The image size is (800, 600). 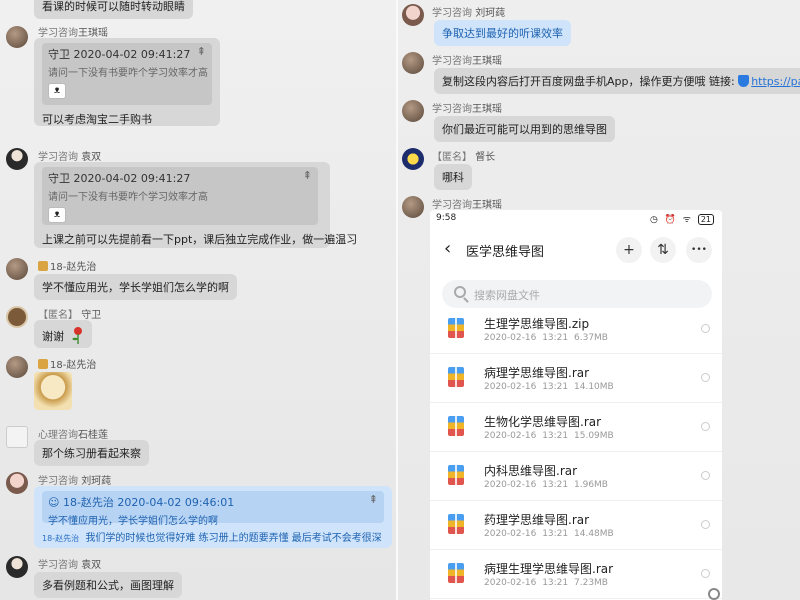 I want to click on more-icon: •••, so click(x=699, y=250).